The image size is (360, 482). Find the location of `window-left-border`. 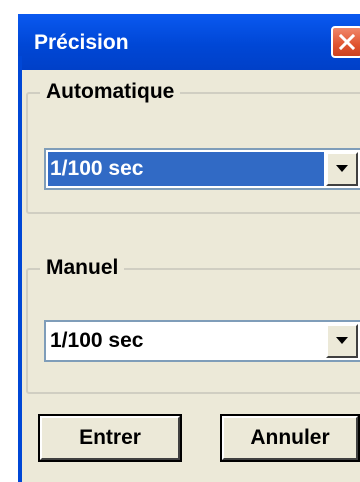

window-left-border is located at coordinates (20, 269).